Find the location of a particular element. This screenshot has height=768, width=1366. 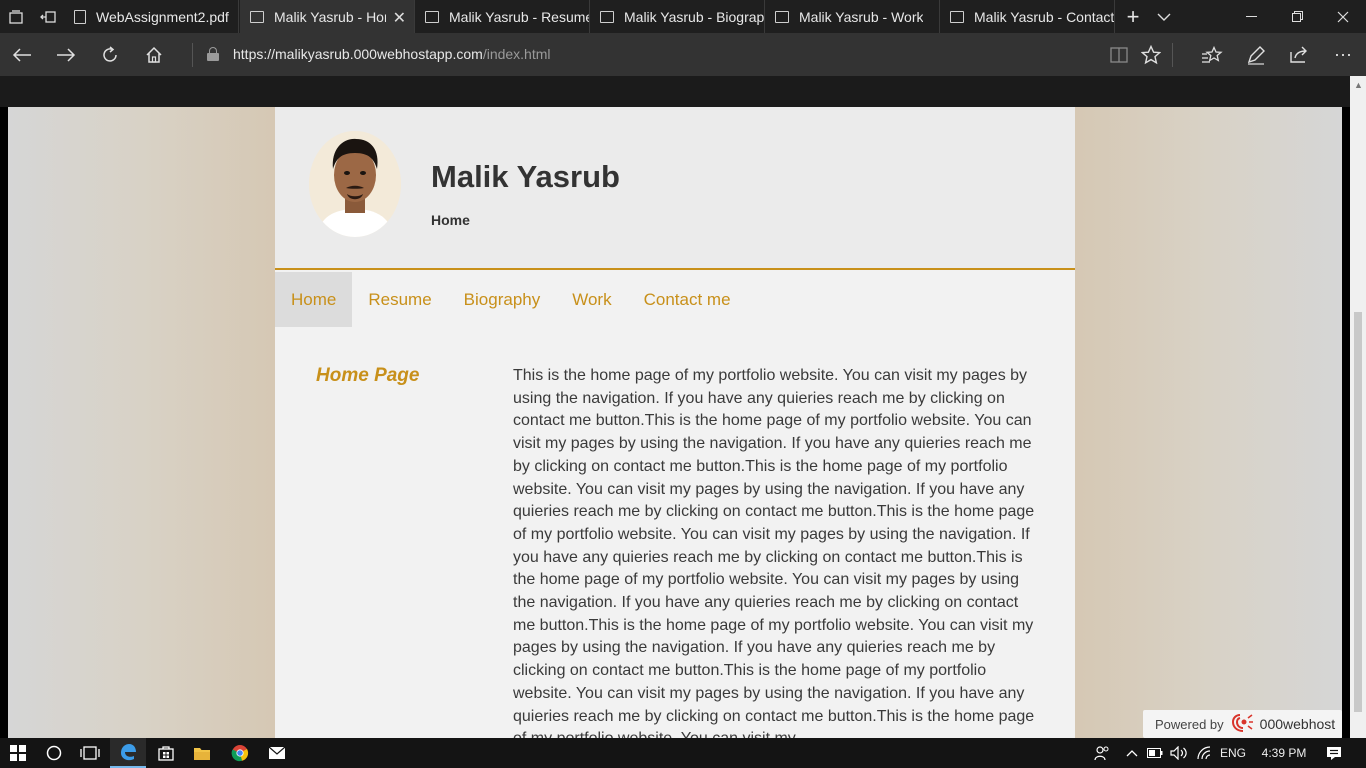

people-icon is located at coordinates (1102, 753).